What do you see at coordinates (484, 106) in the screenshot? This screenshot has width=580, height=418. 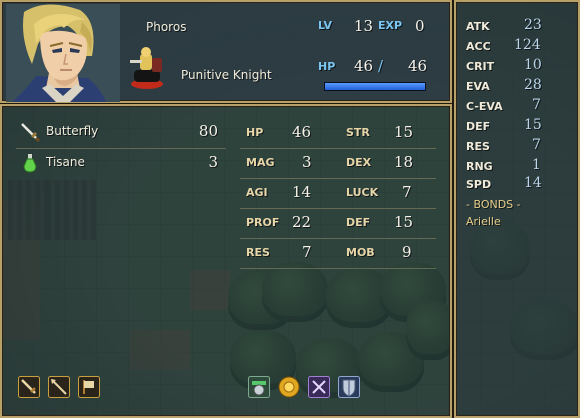 I see `combat-stat-label: C-EVA` at bounding box center [484, 106].